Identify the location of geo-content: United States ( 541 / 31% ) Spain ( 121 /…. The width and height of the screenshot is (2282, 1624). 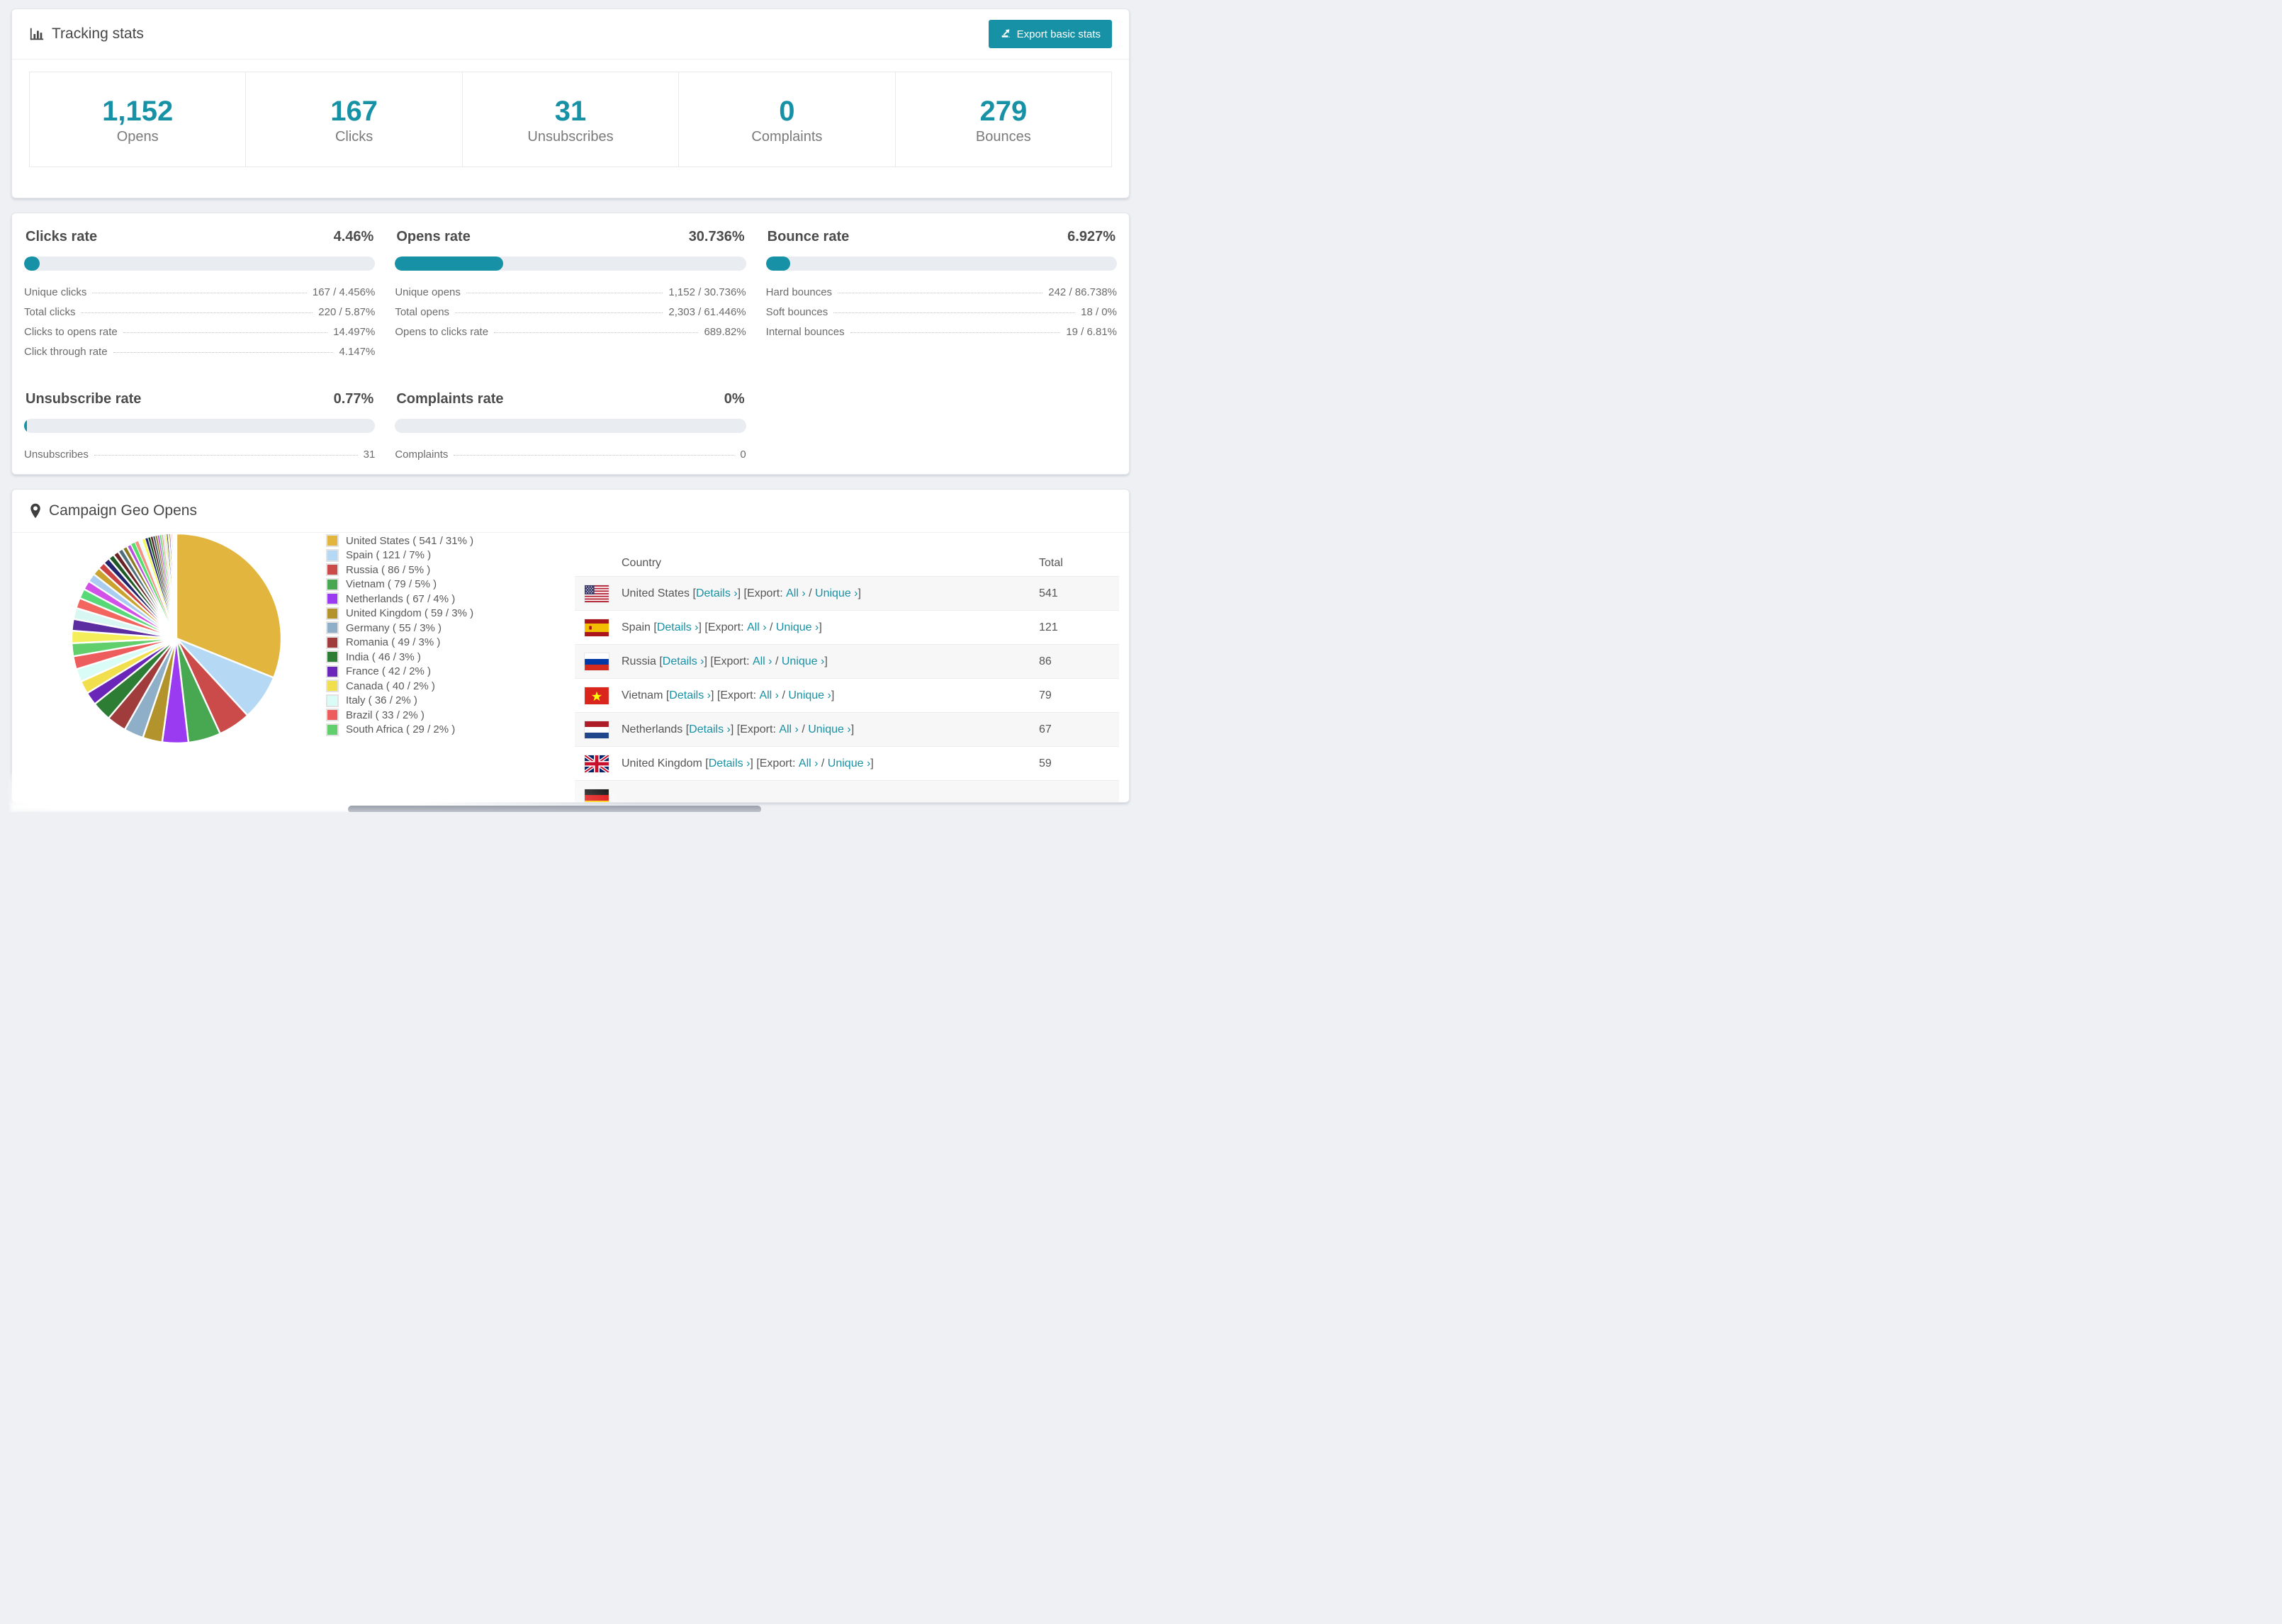
(570, 667).